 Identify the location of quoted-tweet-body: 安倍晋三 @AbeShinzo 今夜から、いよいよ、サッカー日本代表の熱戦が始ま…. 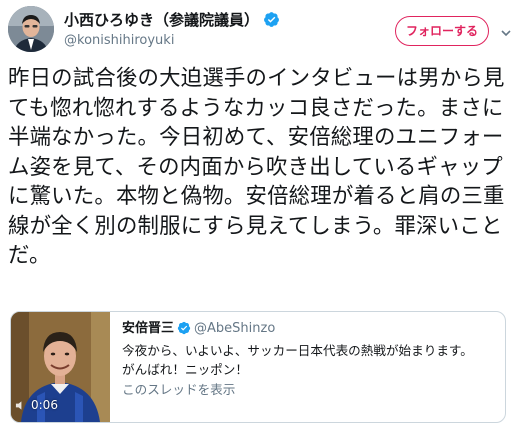
(309, 359).